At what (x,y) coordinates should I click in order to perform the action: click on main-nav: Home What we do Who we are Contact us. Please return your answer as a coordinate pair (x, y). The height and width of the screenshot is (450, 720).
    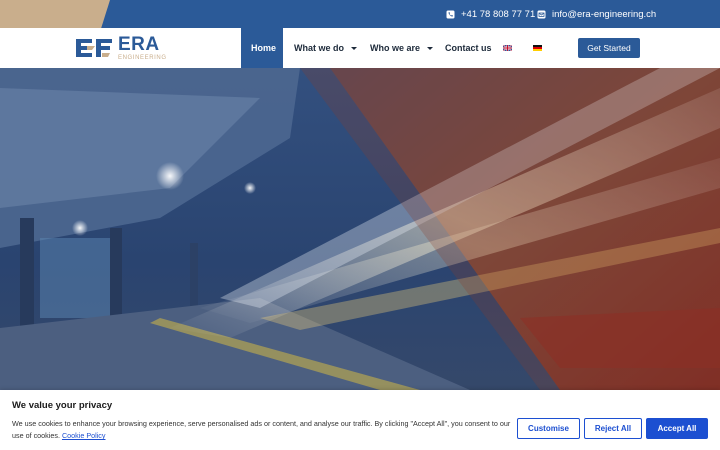
    Looking at the image, I should click on (402, 48).